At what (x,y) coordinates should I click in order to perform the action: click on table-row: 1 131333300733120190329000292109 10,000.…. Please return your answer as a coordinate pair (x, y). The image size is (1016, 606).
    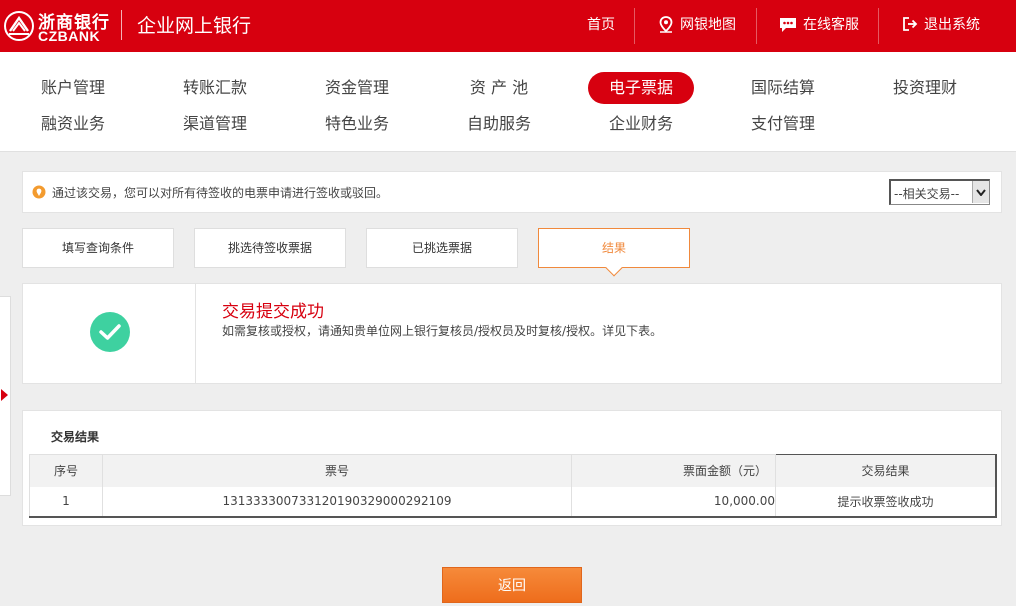
    Looking at the image, I should click on (513, 501).